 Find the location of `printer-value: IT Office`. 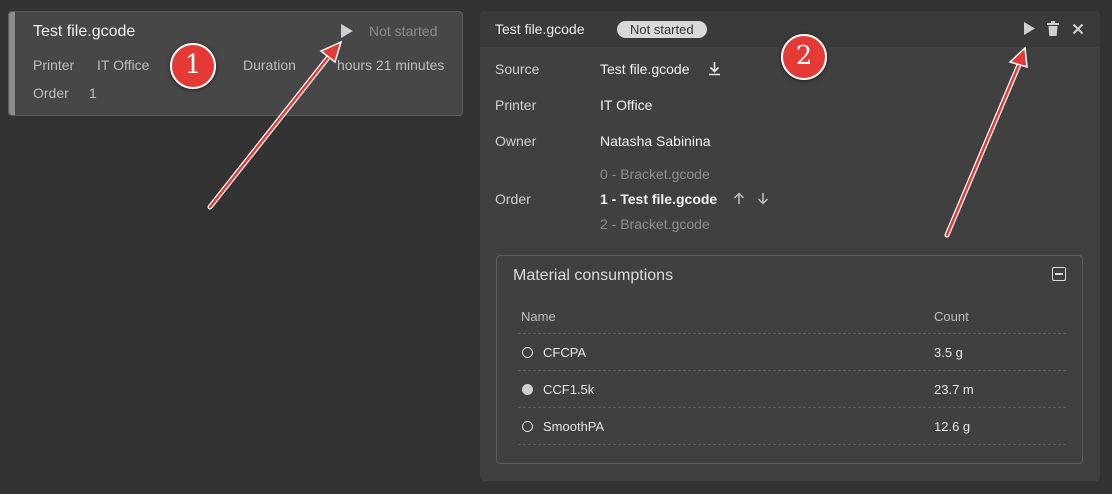

printer-value: IT Office is located at coordinates (626, 105).